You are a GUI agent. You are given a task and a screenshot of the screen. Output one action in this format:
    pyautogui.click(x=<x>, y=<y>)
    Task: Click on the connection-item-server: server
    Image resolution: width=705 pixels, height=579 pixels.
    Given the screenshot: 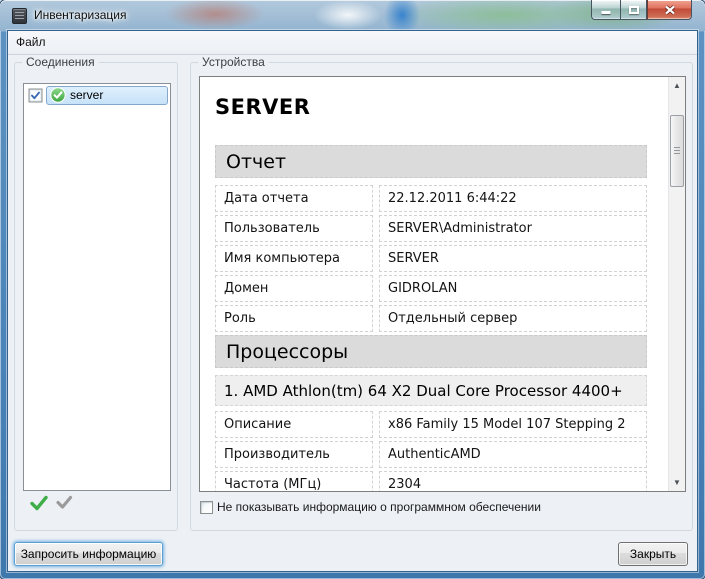 What is the action you would take?
    pyautogui.click(x=97, y=94)
    